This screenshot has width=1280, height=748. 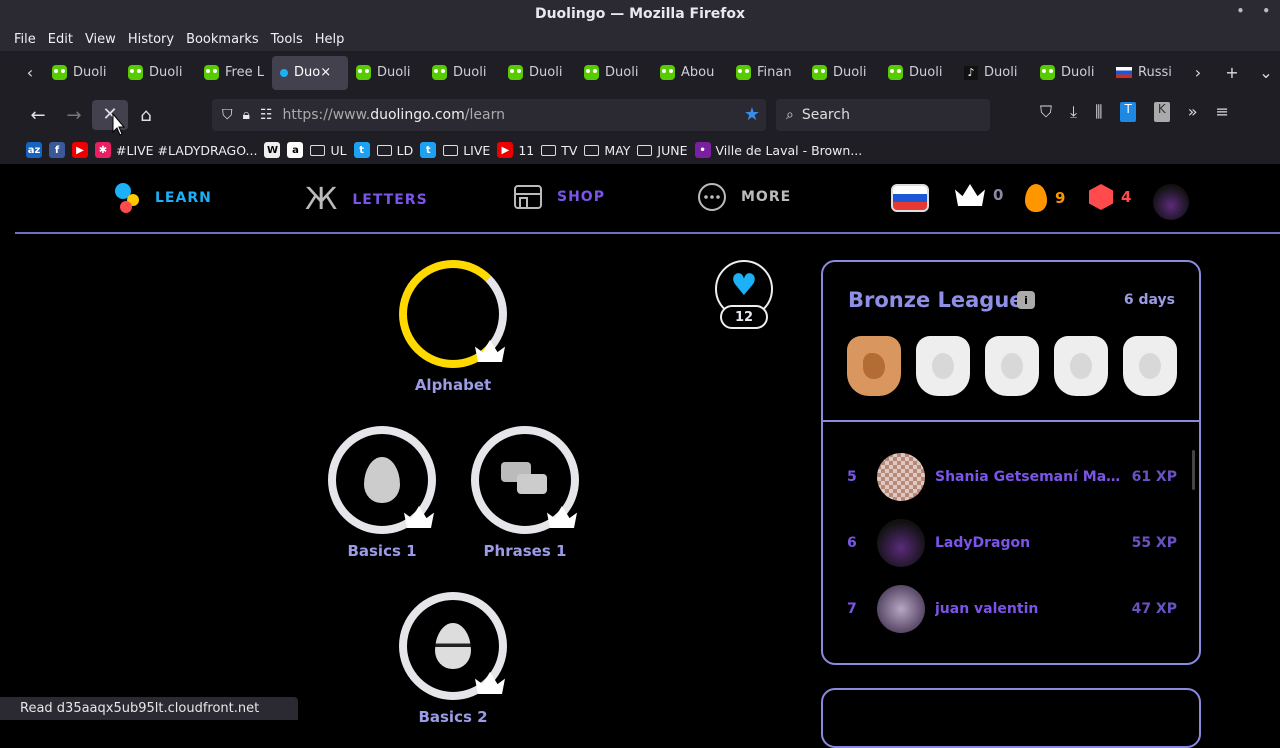 I want to click on skill-basics-2: Basics 2, so click(x=453, y=659).